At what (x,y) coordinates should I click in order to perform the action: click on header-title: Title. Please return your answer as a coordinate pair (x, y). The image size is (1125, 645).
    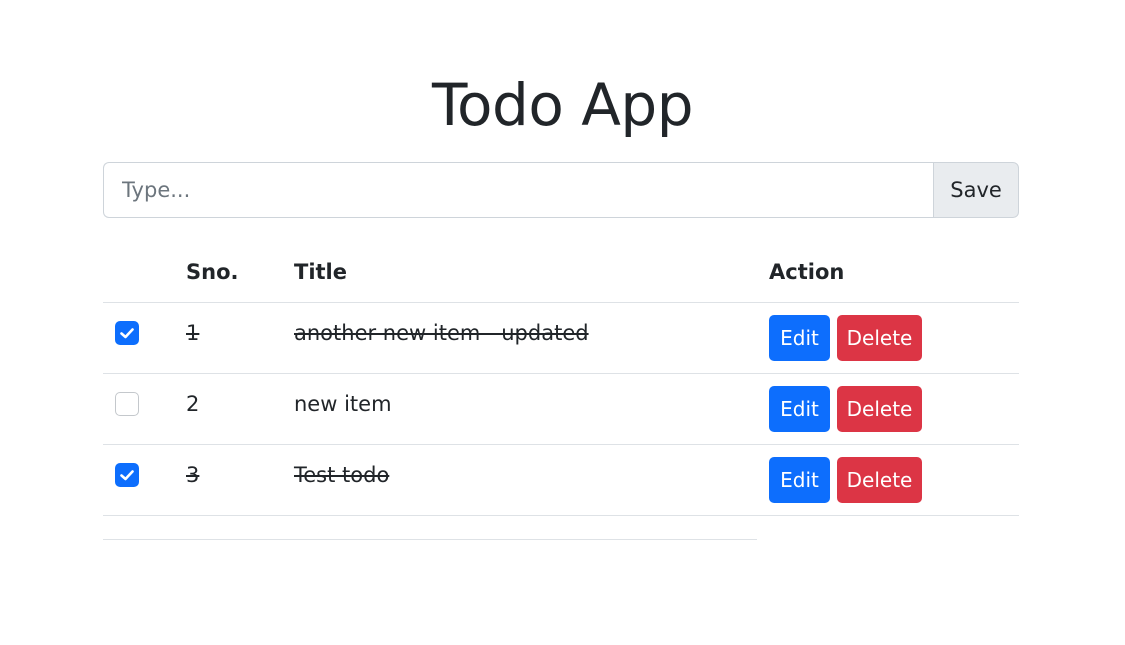
    Looking at the image, I should click on (321, 272).